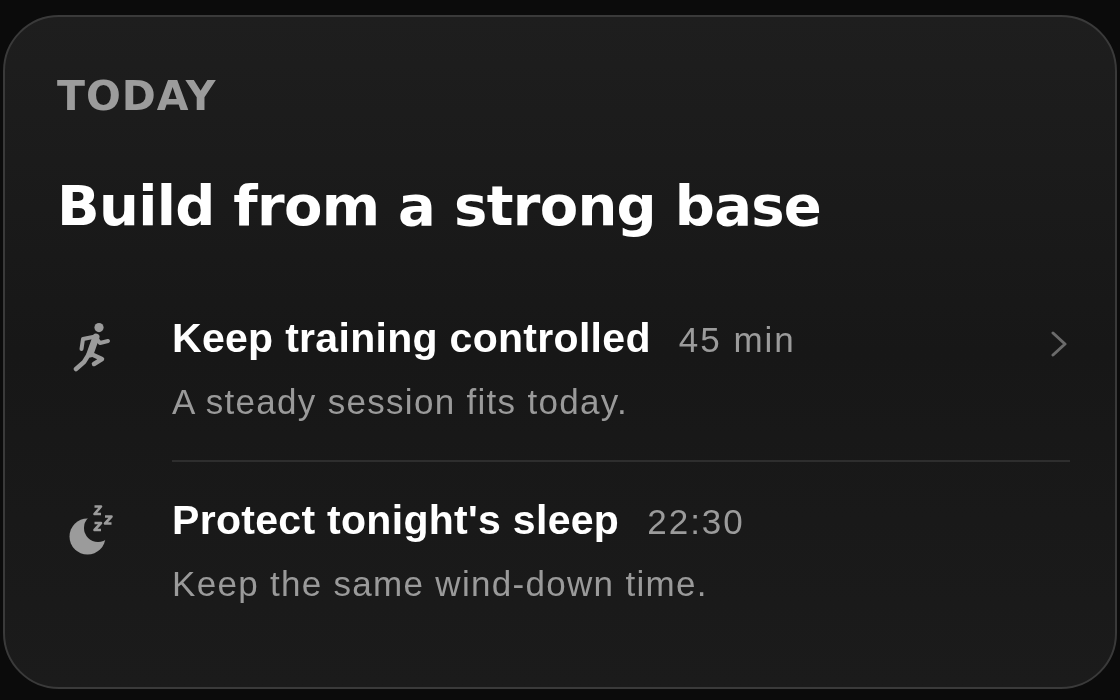 The width and height of the screenshot is (1120, 700). What do you see at coordinates (92, 347) in the screenshot?
I see `running-person-icon` at bounding box center [92, 347].